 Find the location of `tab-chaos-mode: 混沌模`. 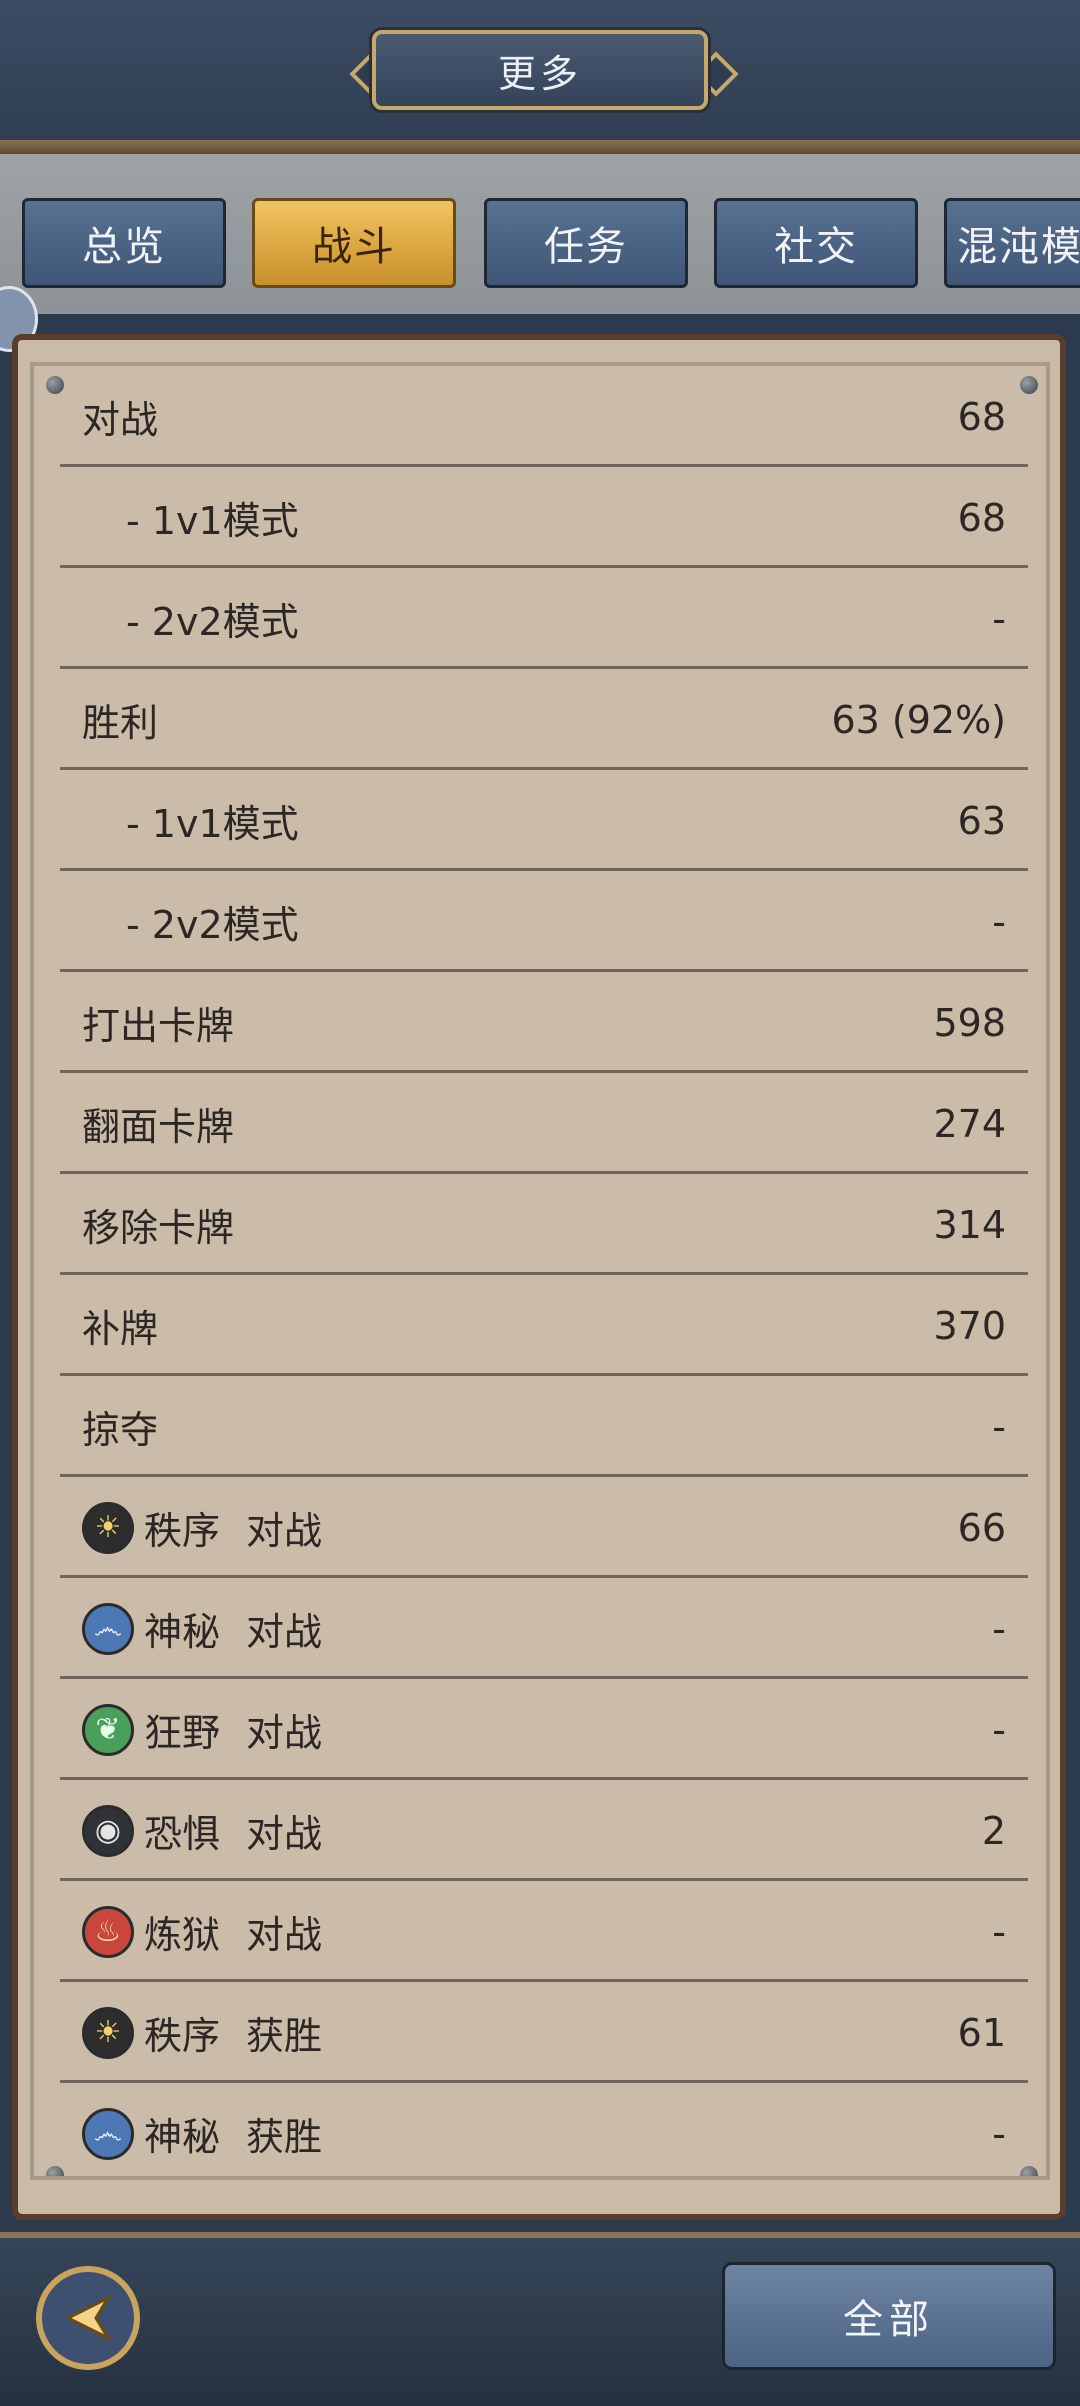

tab-chaos-mode: 混沌模 is located at coordinates (1012, 243).